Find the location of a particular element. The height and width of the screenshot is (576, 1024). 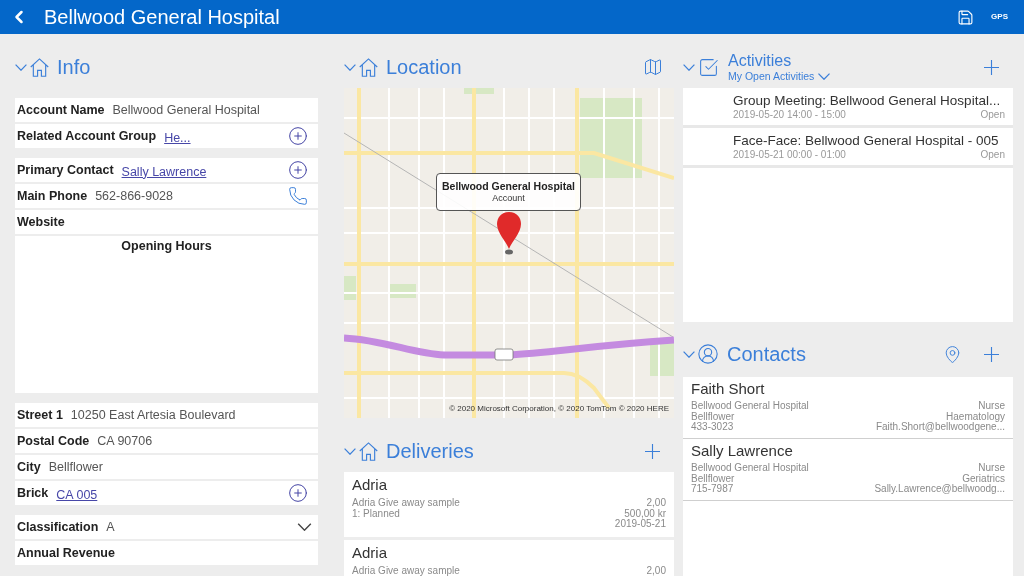

delivery-status: 1: Planned is located at coordinates (376, 513).